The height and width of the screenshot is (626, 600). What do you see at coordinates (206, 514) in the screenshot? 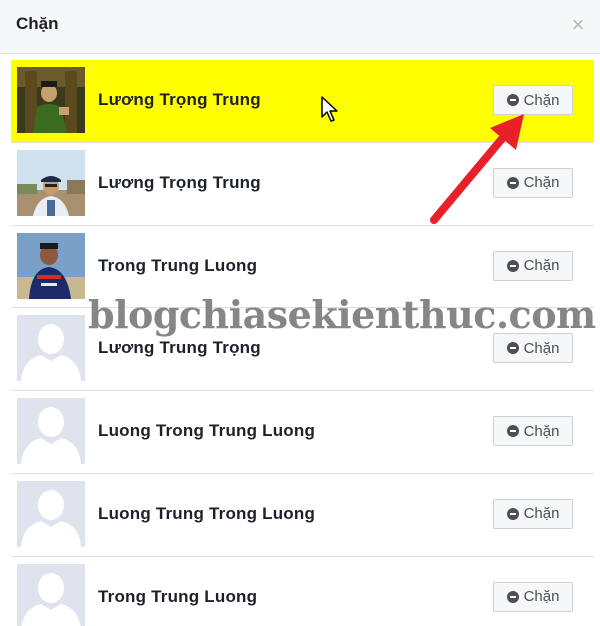
I see `person-name: Luong Trung Trong Luong` at bounding box center [206, 514].